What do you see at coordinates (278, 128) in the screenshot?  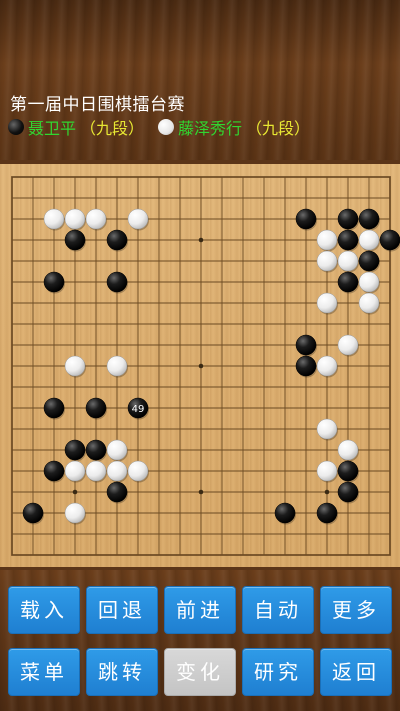 I see `white-player-rank: （九段）` at bounding box center [278, 128].